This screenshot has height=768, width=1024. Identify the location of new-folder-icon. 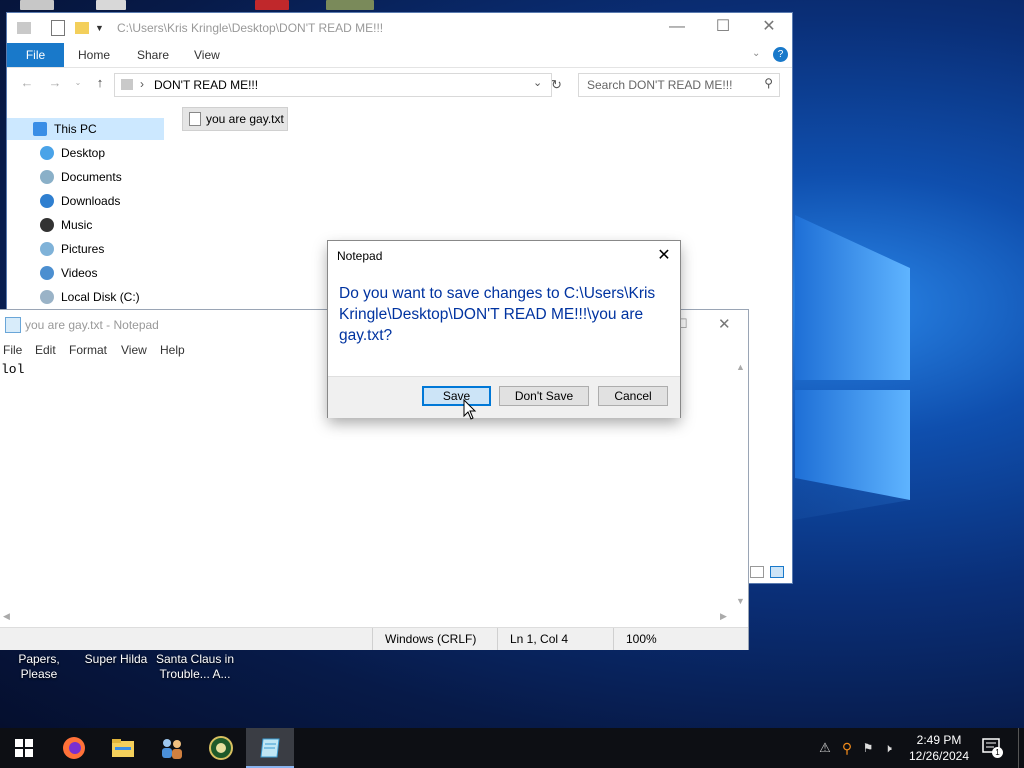
(82, 28).